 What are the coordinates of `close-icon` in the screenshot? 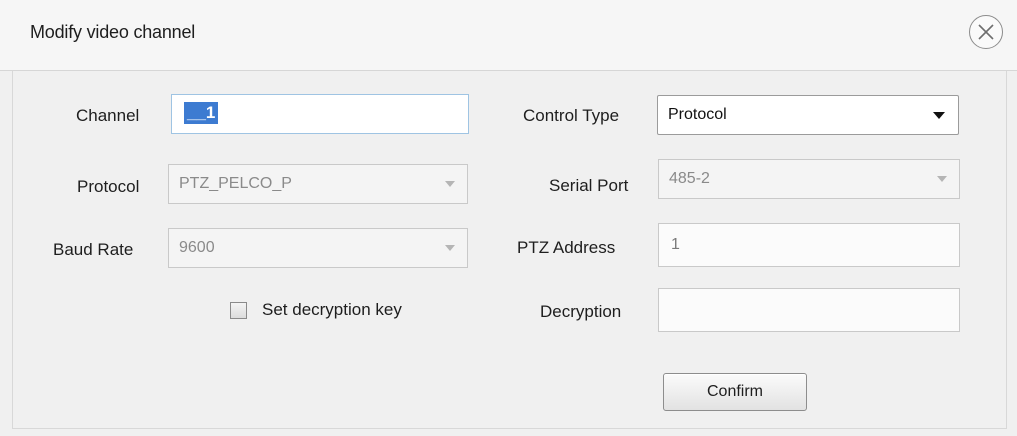 It's located at (986, 32).